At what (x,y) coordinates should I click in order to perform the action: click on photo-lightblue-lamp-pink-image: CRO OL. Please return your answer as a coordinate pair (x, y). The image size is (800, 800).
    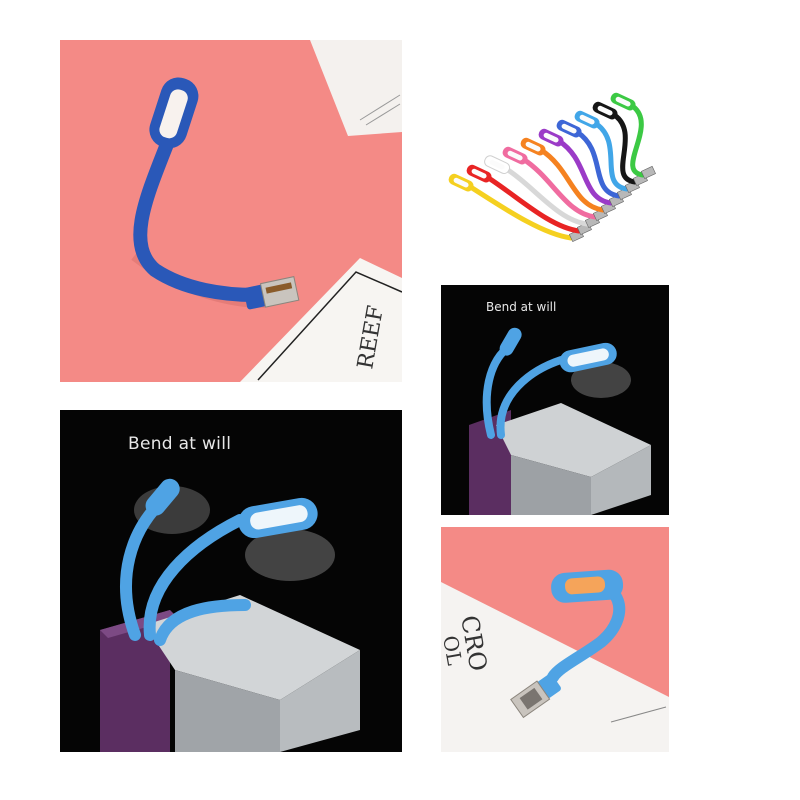
    Looking at the image, I should click on (555, 639).